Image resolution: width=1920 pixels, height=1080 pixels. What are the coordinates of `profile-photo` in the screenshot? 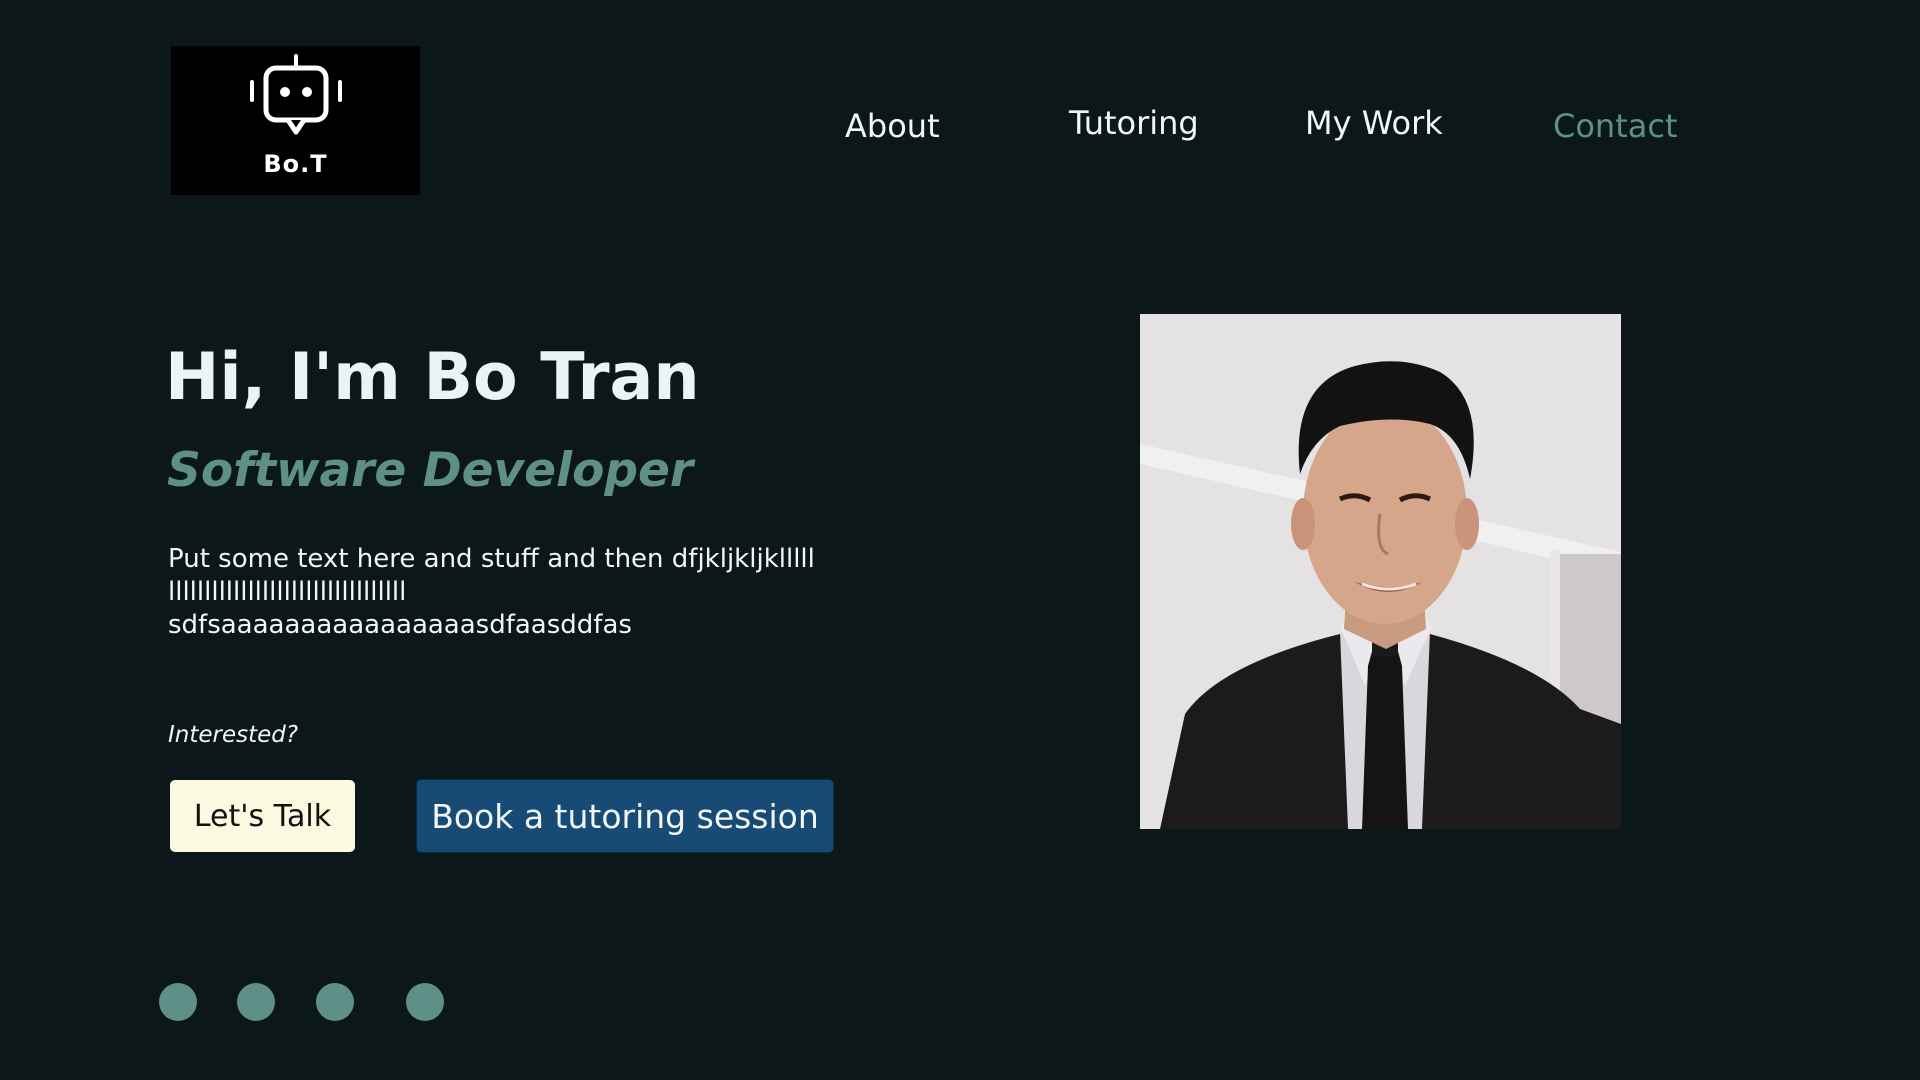 It's located at (1380, 571).